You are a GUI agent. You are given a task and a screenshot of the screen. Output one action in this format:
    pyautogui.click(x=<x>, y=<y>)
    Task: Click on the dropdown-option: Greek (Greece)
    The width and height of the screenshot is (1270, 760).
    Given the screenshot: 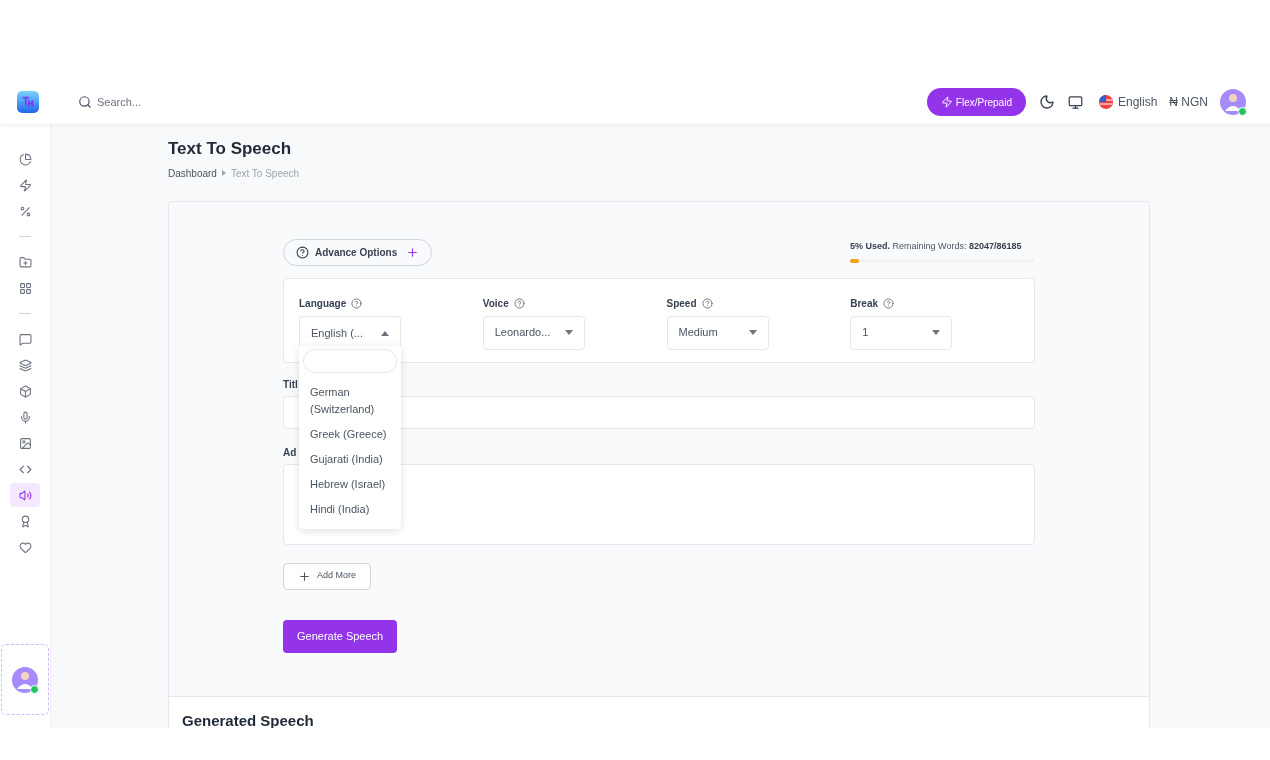 What is the action you would take?
    pyautogui.click(x=350, y=434)
    